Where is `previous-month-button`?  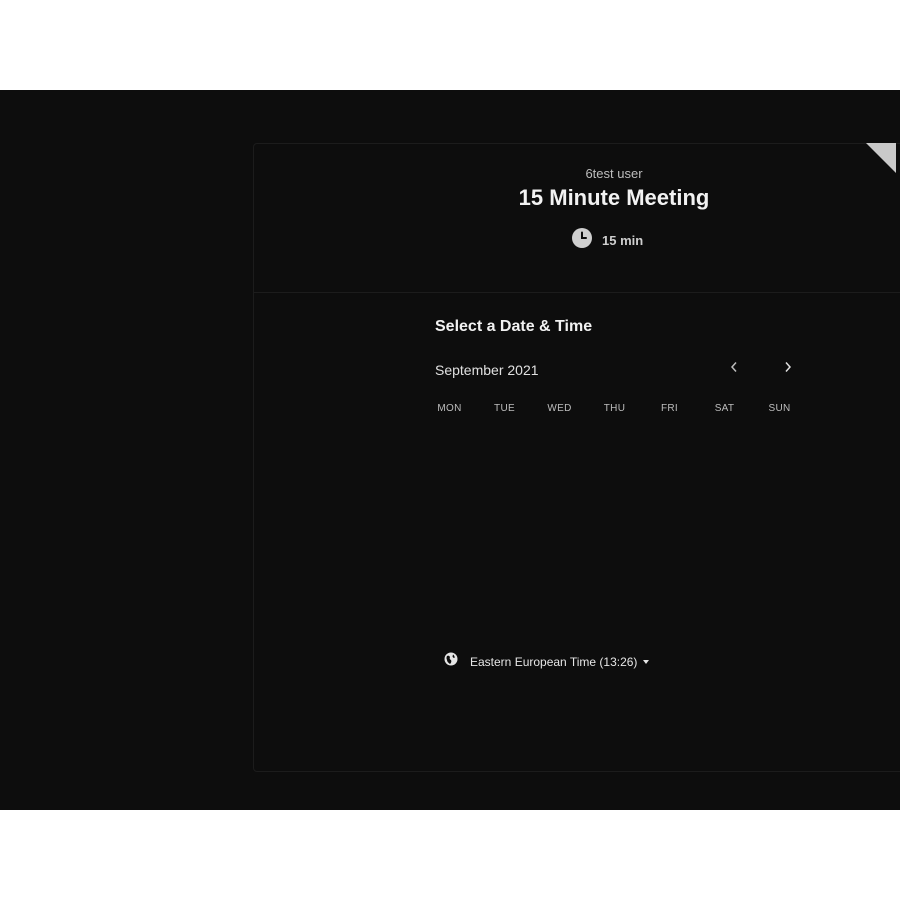
previous-month-button is located at coordinates (734, 369).